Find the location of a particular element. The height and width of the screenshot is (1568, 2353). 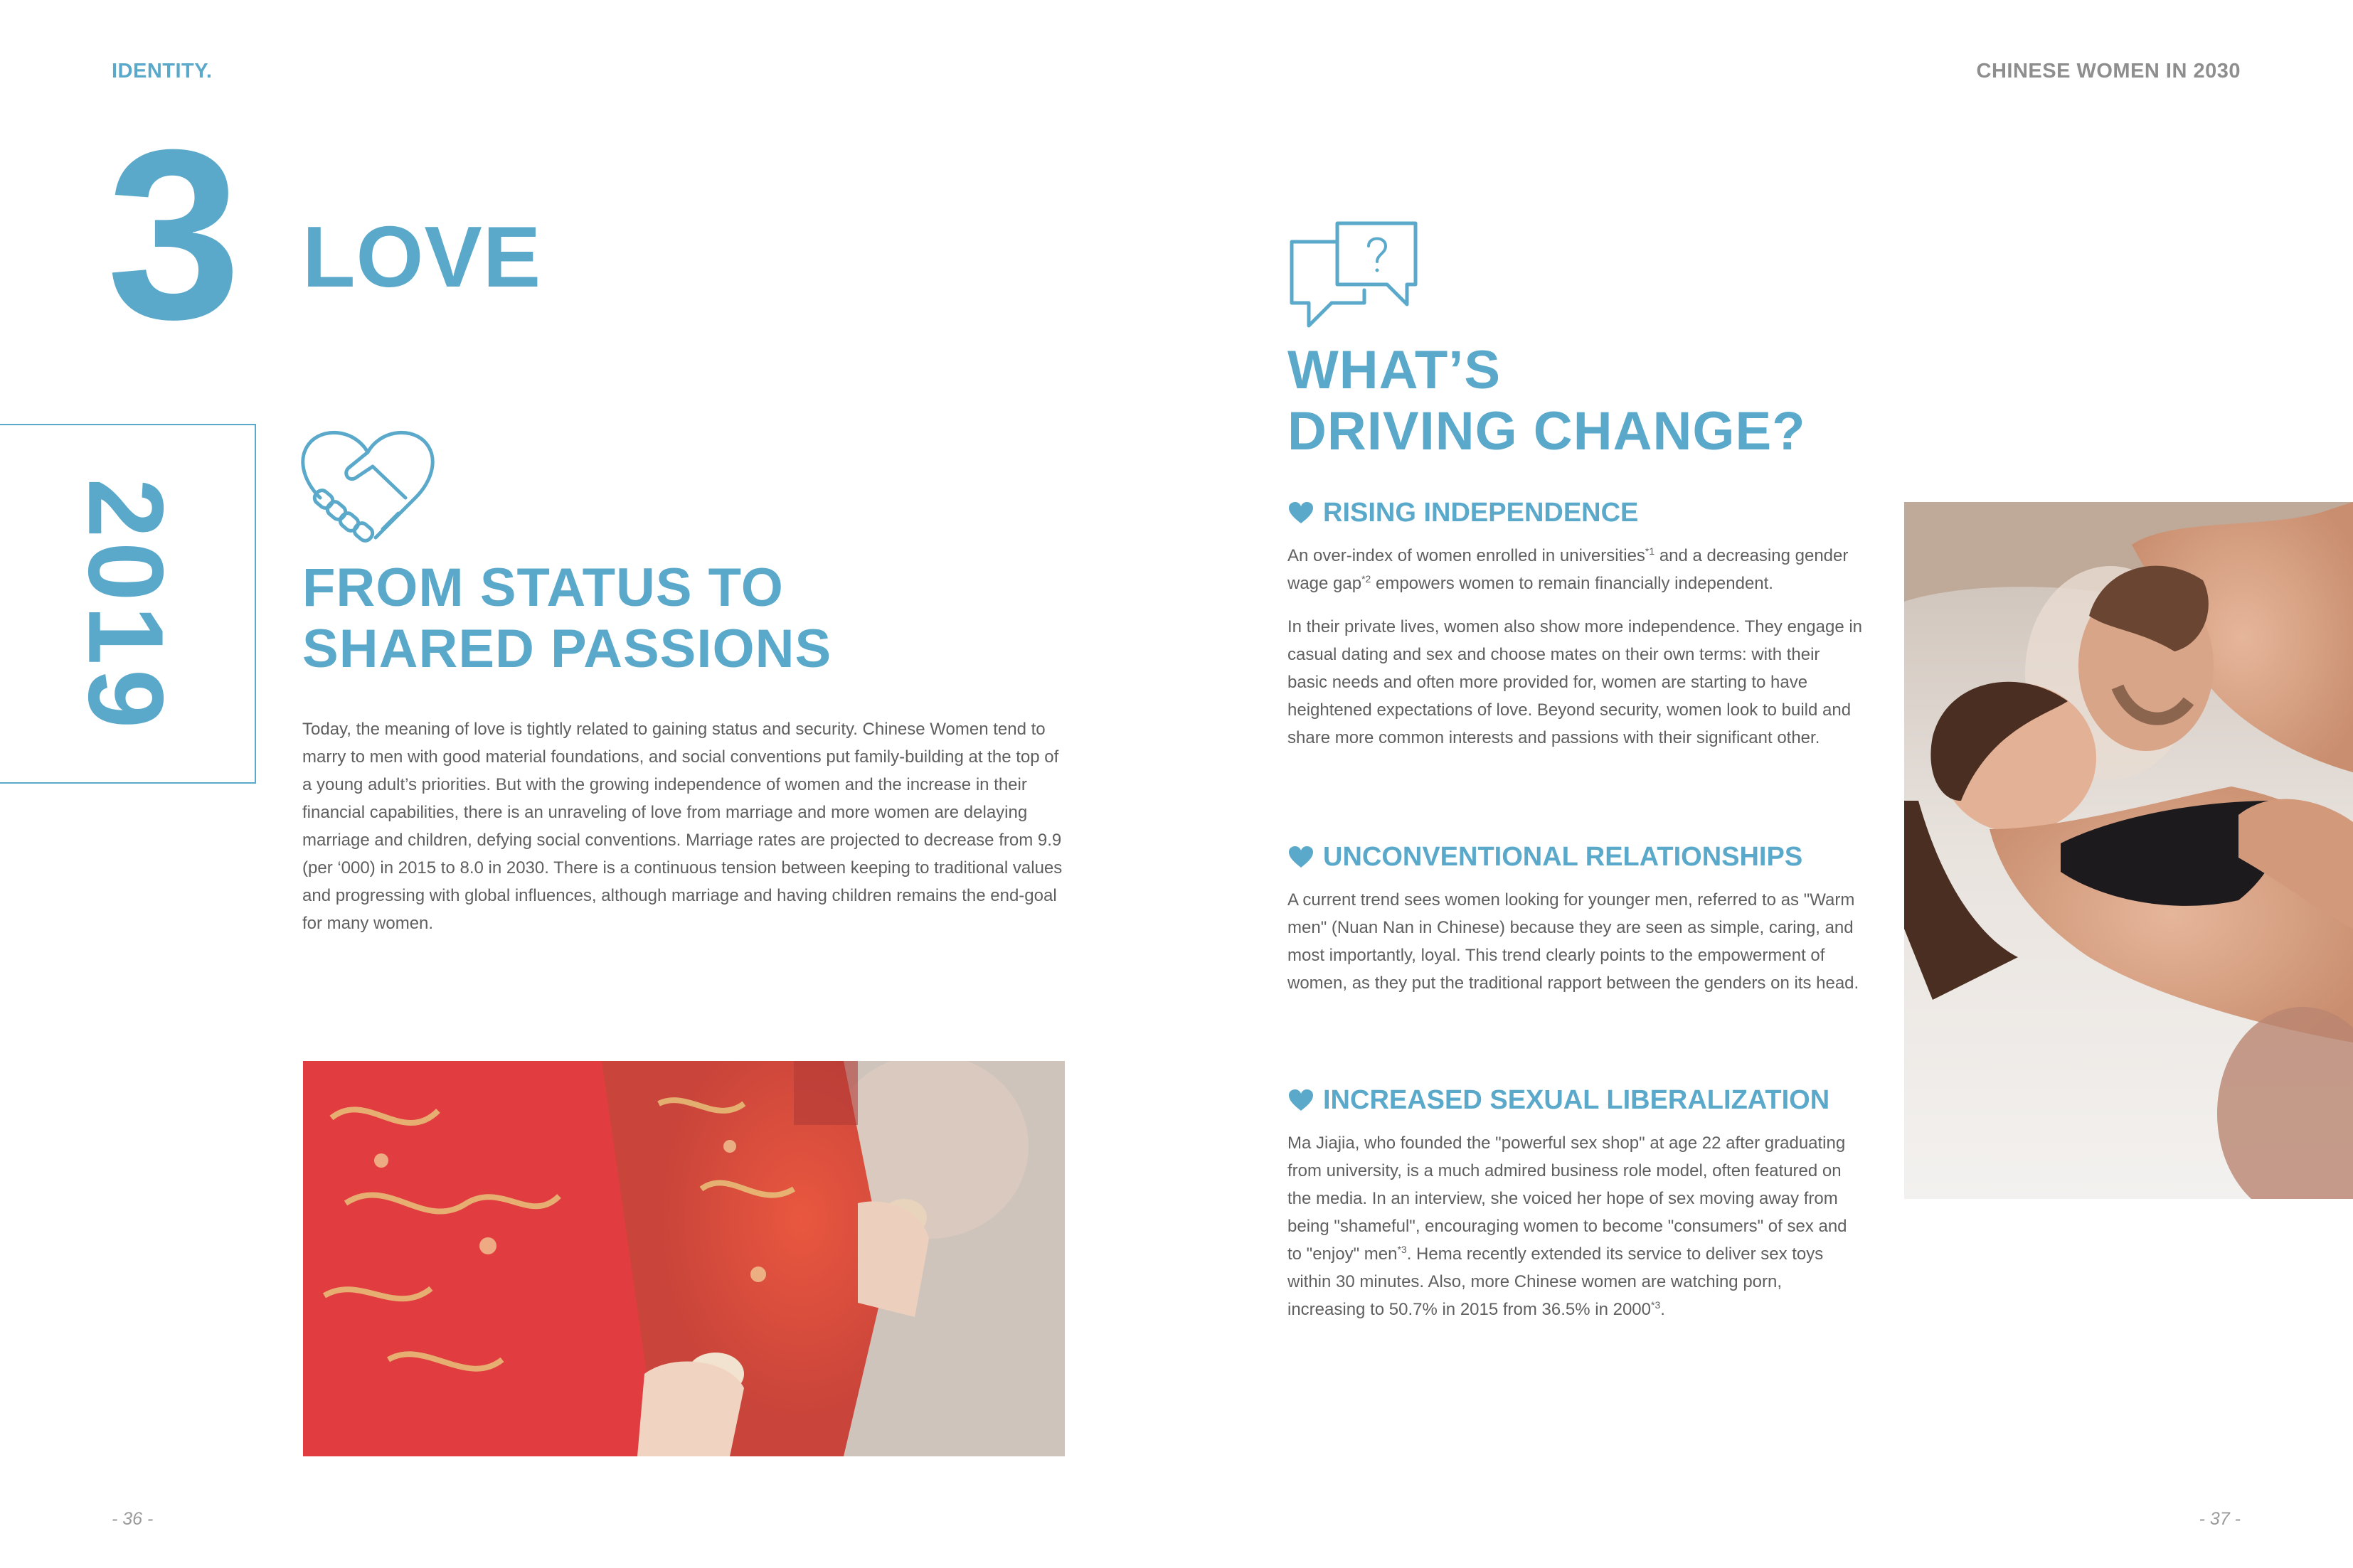

right-heading-line2: DRIVING CHANGE? is located at coordinates (1546, 431).